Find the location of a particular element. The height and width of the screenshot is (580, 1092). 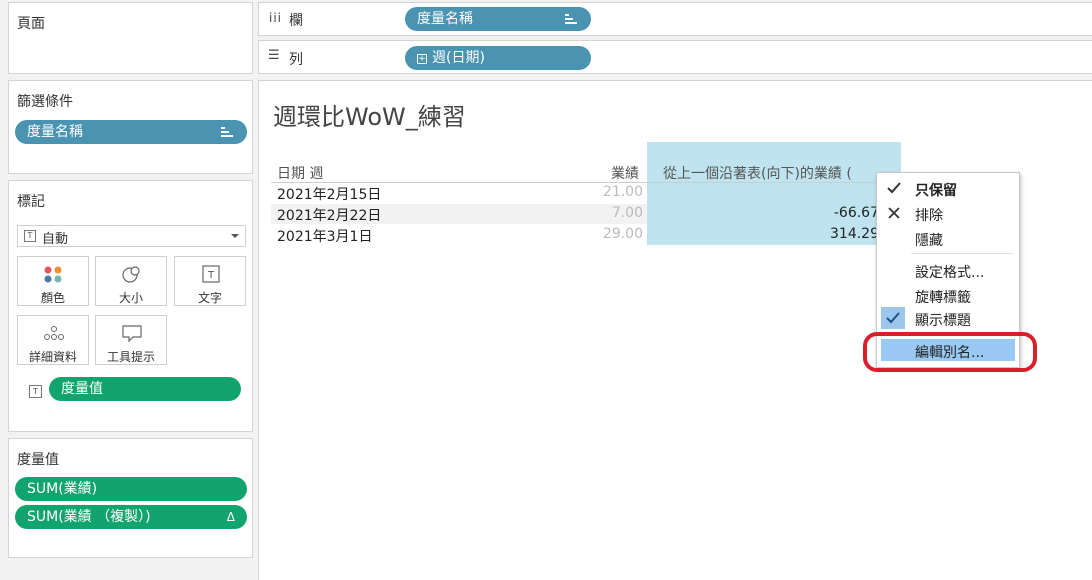

marks-card-title: 標記 is located at coordinates (31, 202).